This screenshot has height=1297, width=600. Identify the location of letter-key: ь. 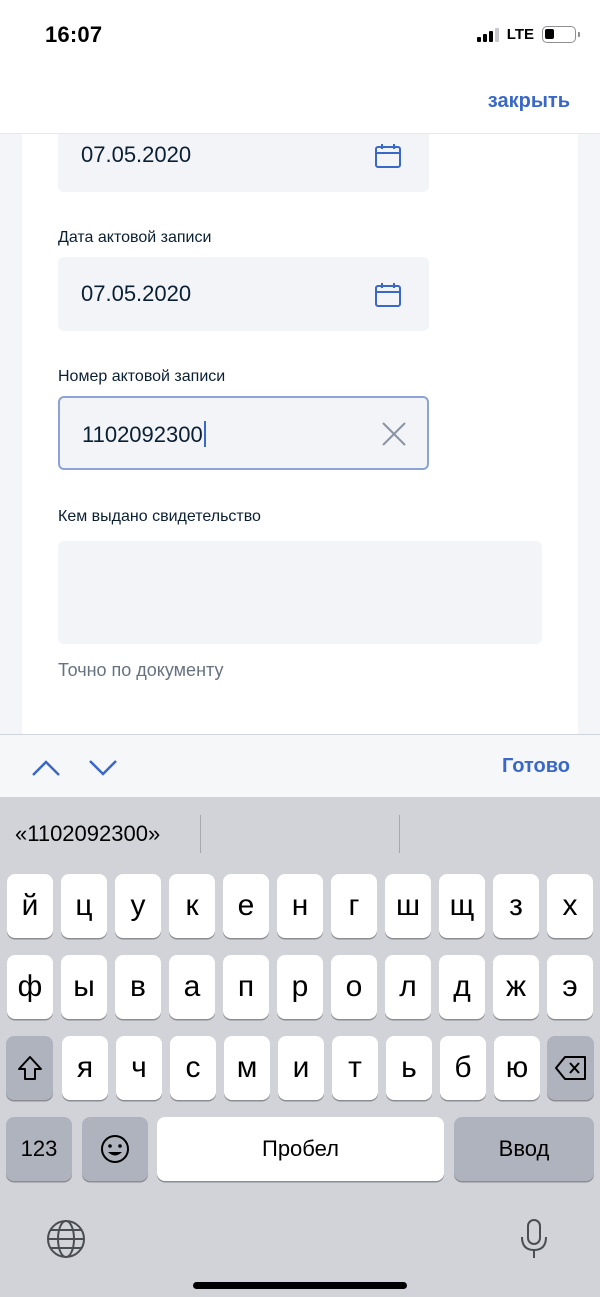
(409, 1068).